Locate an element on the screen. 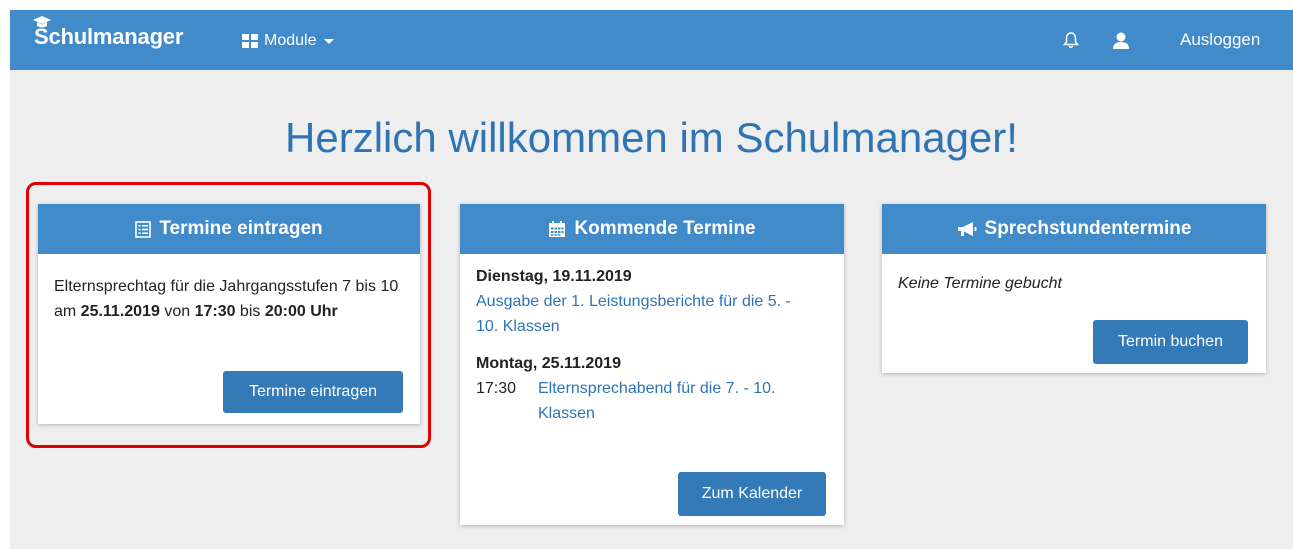  notifications-button is located at coordinates (1071, 40).